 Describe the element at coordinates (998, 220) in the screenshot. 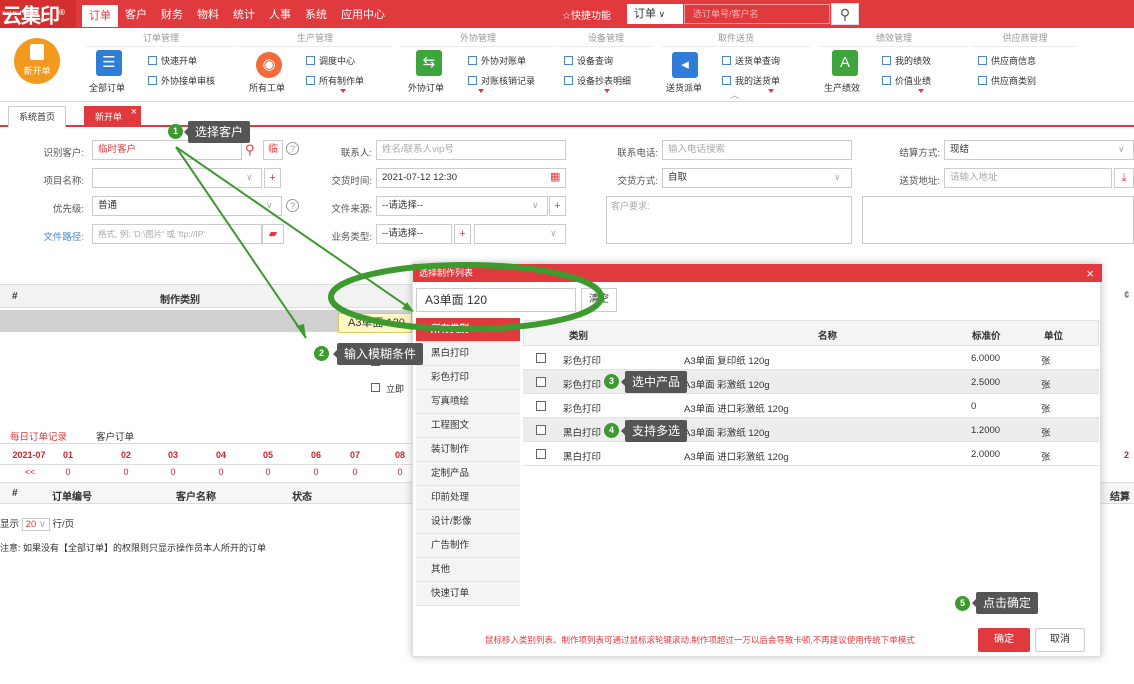

I see `notes-textarea` at that location.